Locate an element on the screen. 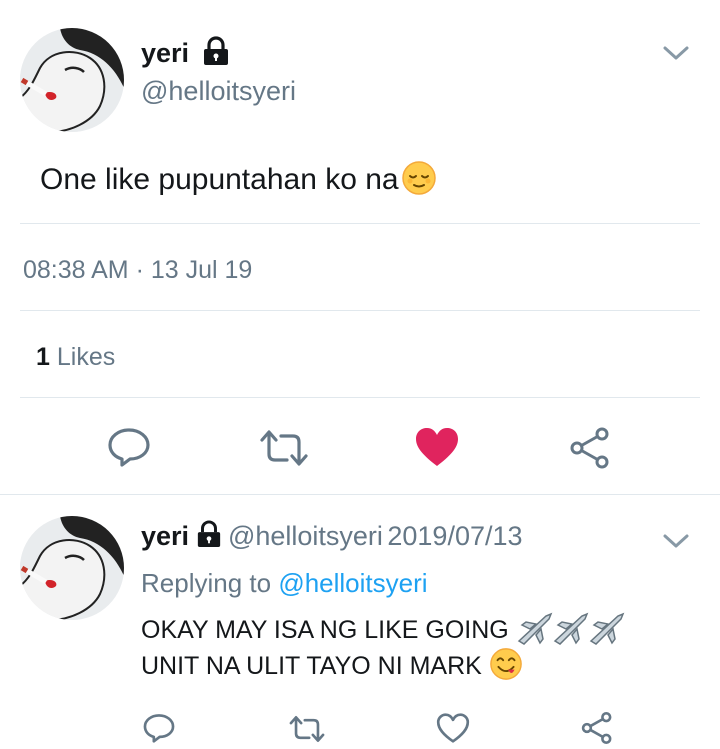 The height and width of the screenshot is (749, 720). reply-line2: UNIT NA ULIT TAYO NI MARK is located at coordinates (311, 666).